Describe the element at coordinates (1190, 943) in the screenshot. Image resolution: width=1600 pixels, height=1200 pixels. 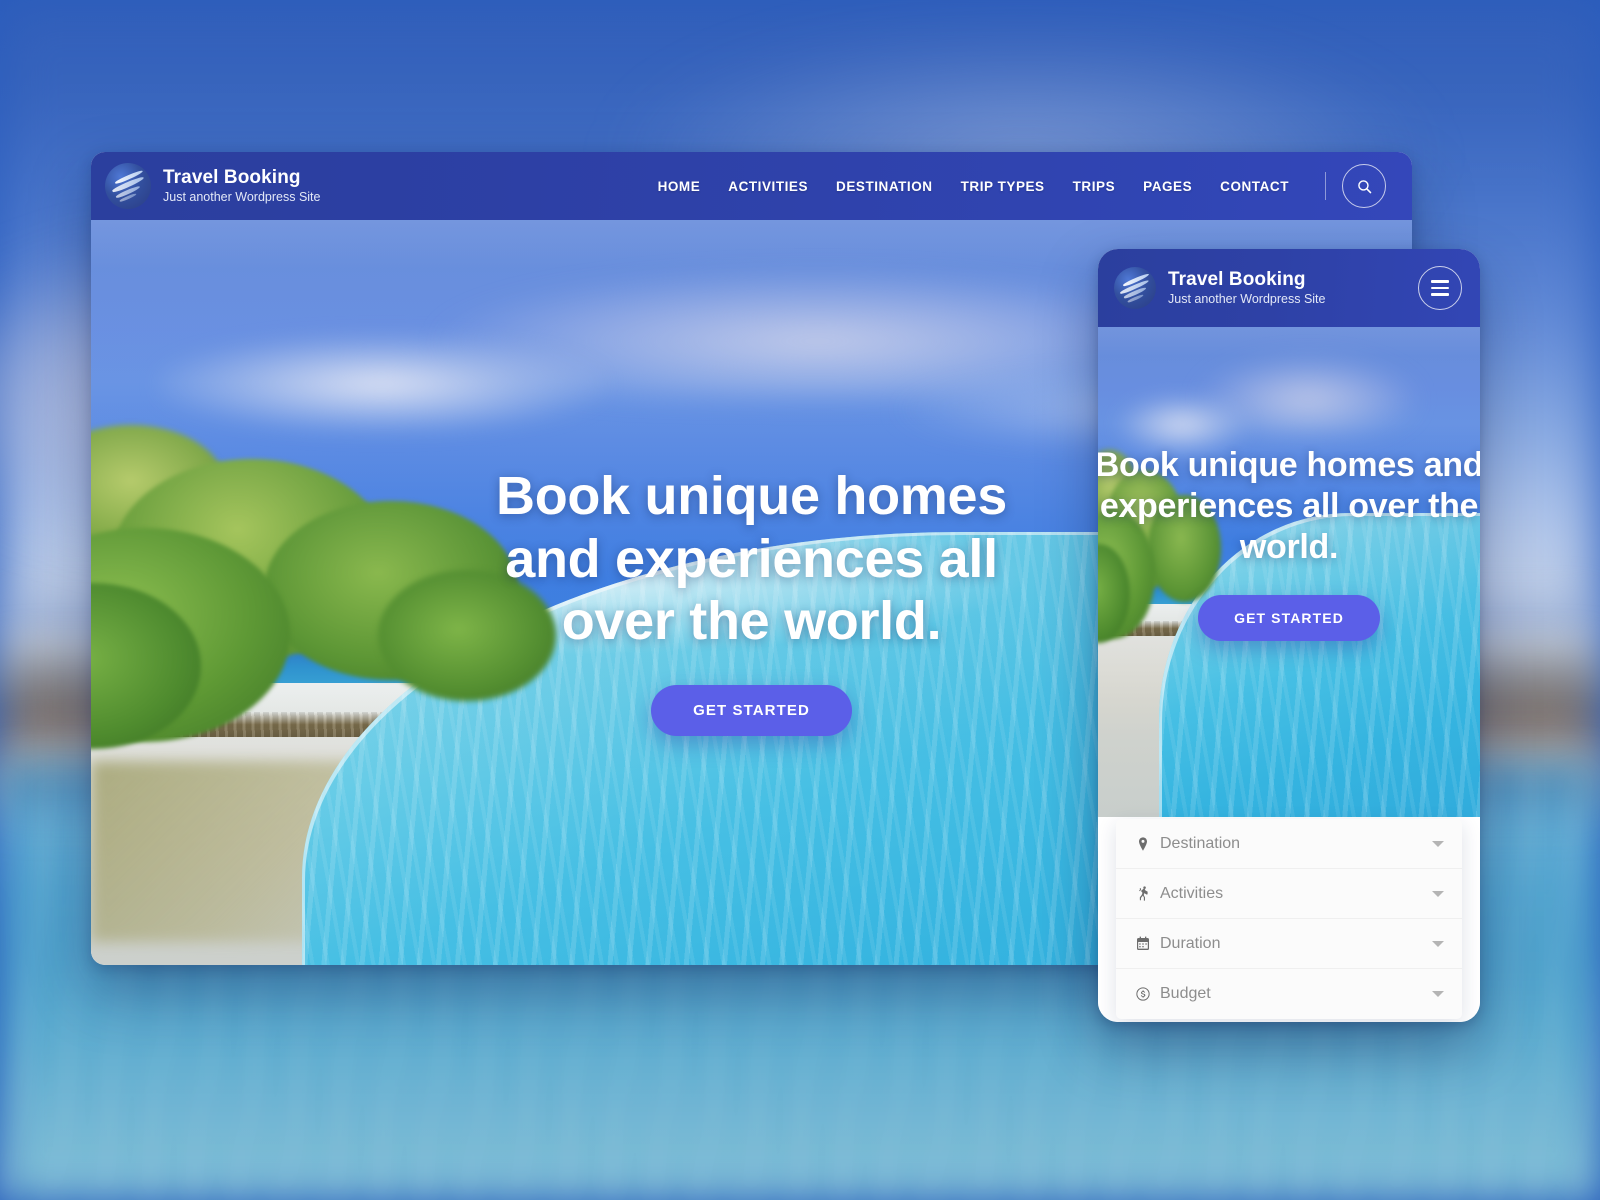
I see `mobile-search-field-label: Duration` at that location.